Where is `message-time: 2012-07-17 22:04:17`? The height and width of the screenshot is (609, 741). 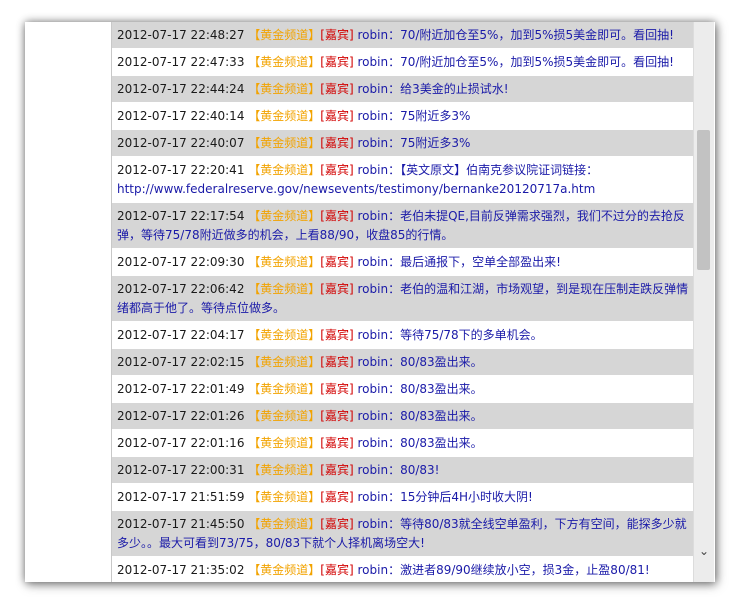 message-time: 2012-07-17 22:04:17 is located at coordinates (181, 335).